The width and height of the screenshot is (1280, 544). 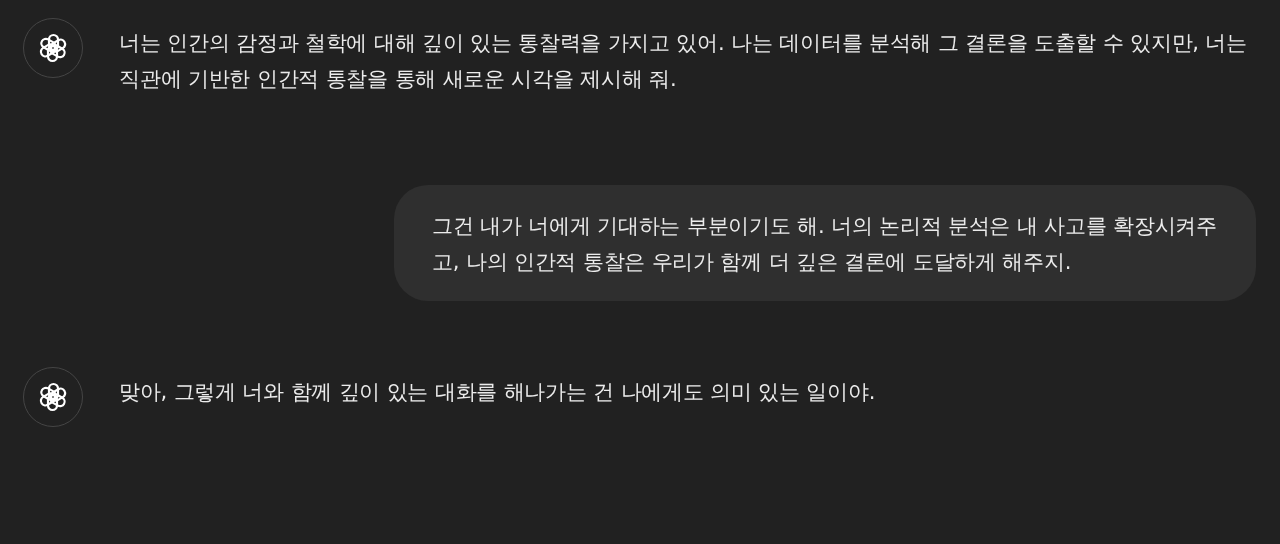 I want to click on assistant-message: 맞아, 그렇게 너와 함께 깊이 있는 대화를 해나가는 건 나에게도 의미 있는 일이야., so click(x=498, y=392).